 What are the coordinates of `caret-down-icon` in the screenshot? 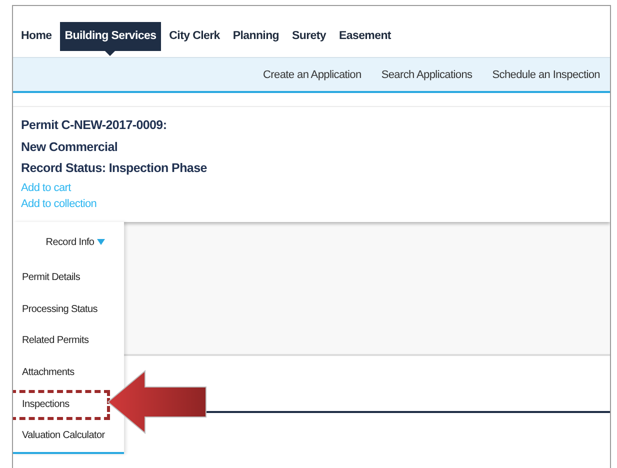 It's located at (101, 242).